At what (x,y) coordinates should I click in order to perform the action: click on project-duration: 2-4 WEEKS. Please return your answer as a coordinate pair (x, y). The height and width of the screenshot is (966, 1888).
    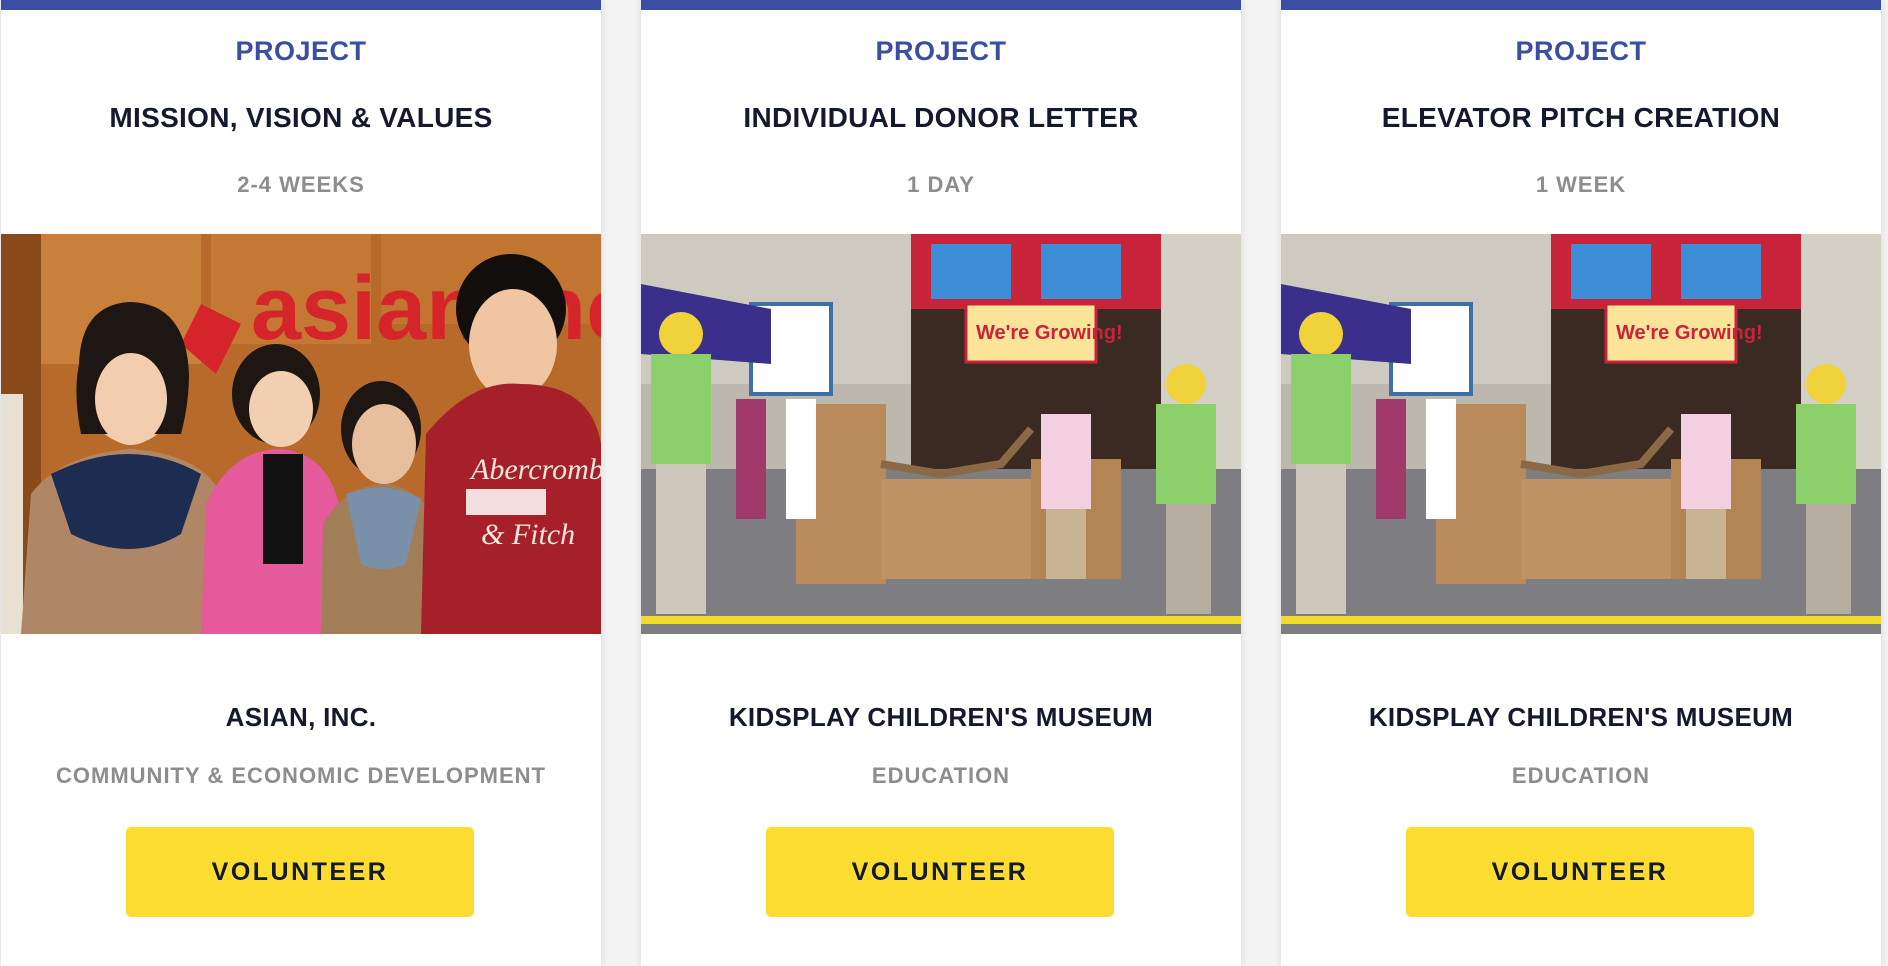
    Looking at the image, I should click on (301, 184).